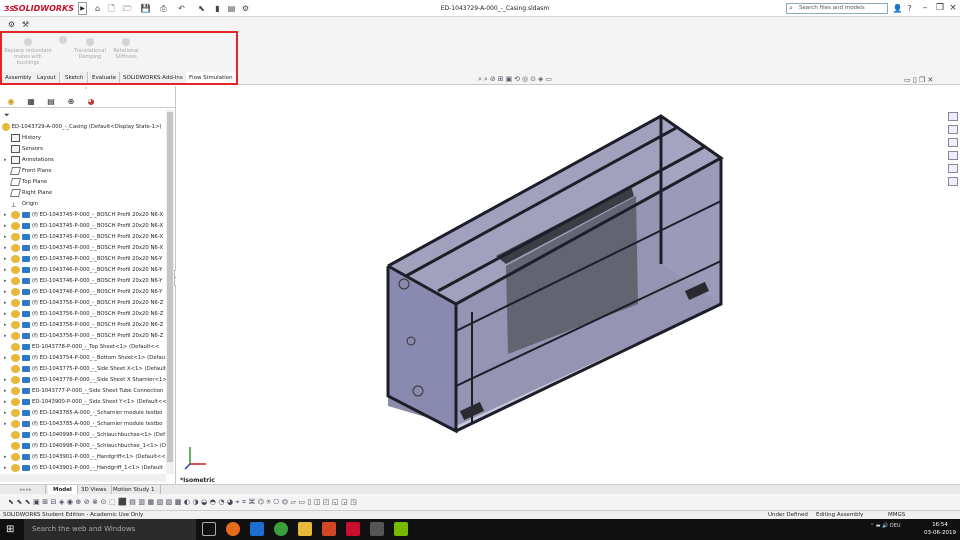  I want to click on home-icon: ⌂, so click(97, 8).